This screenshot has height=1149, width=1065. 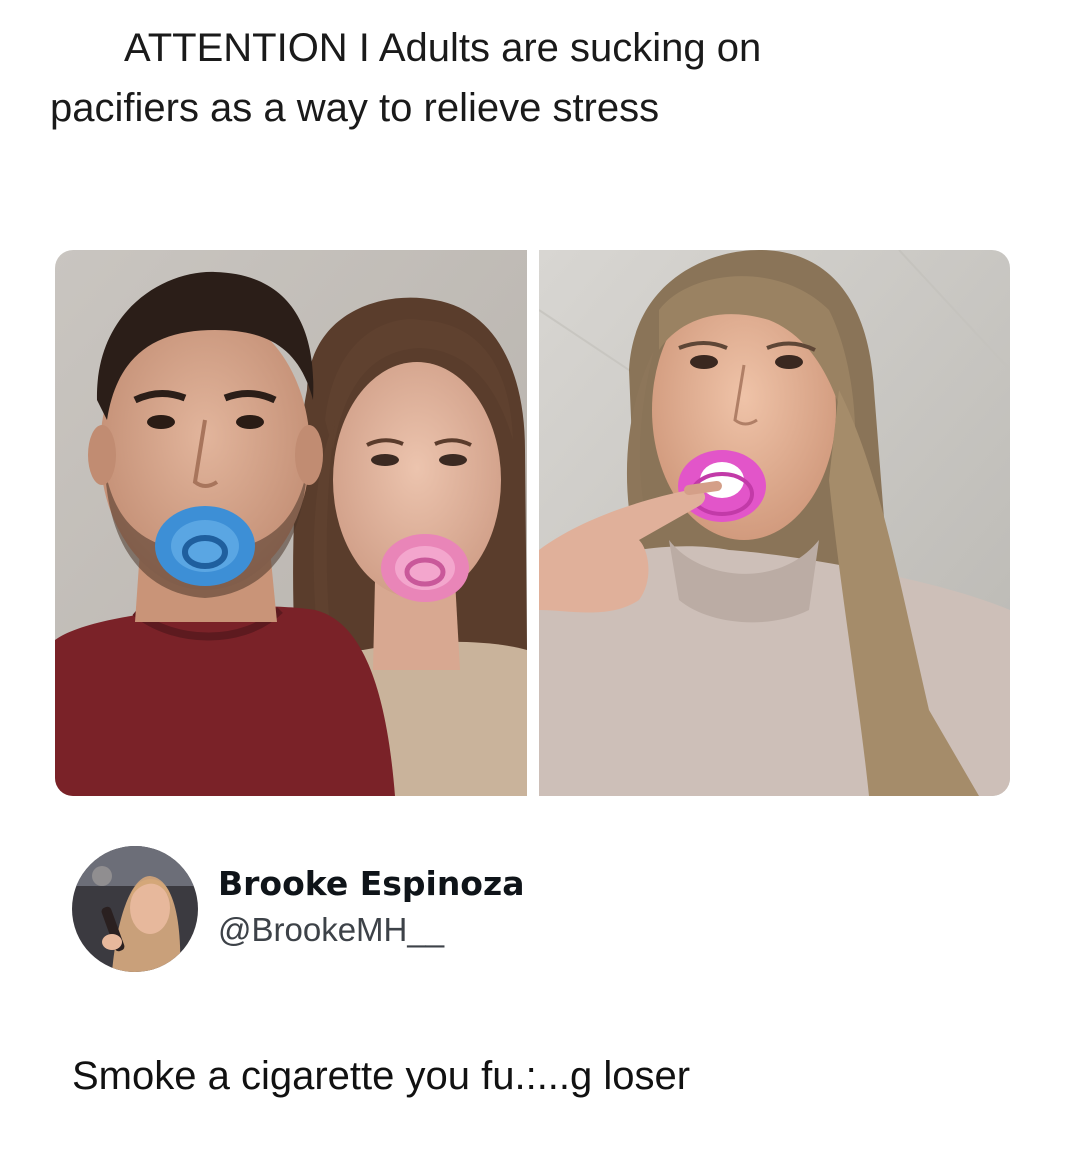 I want to click on headline-line-1: ATTENTION I Adults are sucking on, so click(x=443, y=48).